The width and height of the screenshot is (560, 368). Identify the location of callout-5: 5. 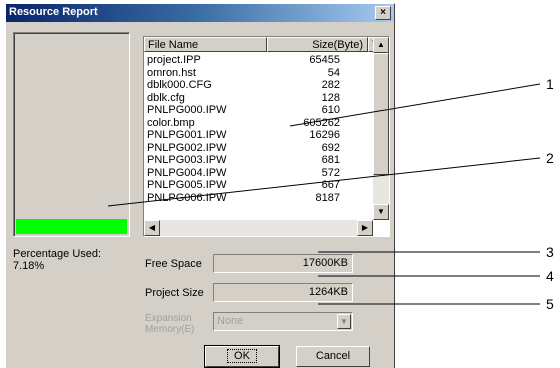
(550, 304).